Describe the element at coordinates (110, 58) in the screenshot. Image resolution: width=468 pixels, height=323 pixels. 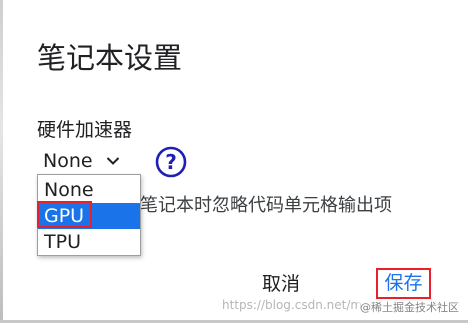
I see `dialog-title: 笔记本设置` at that location.